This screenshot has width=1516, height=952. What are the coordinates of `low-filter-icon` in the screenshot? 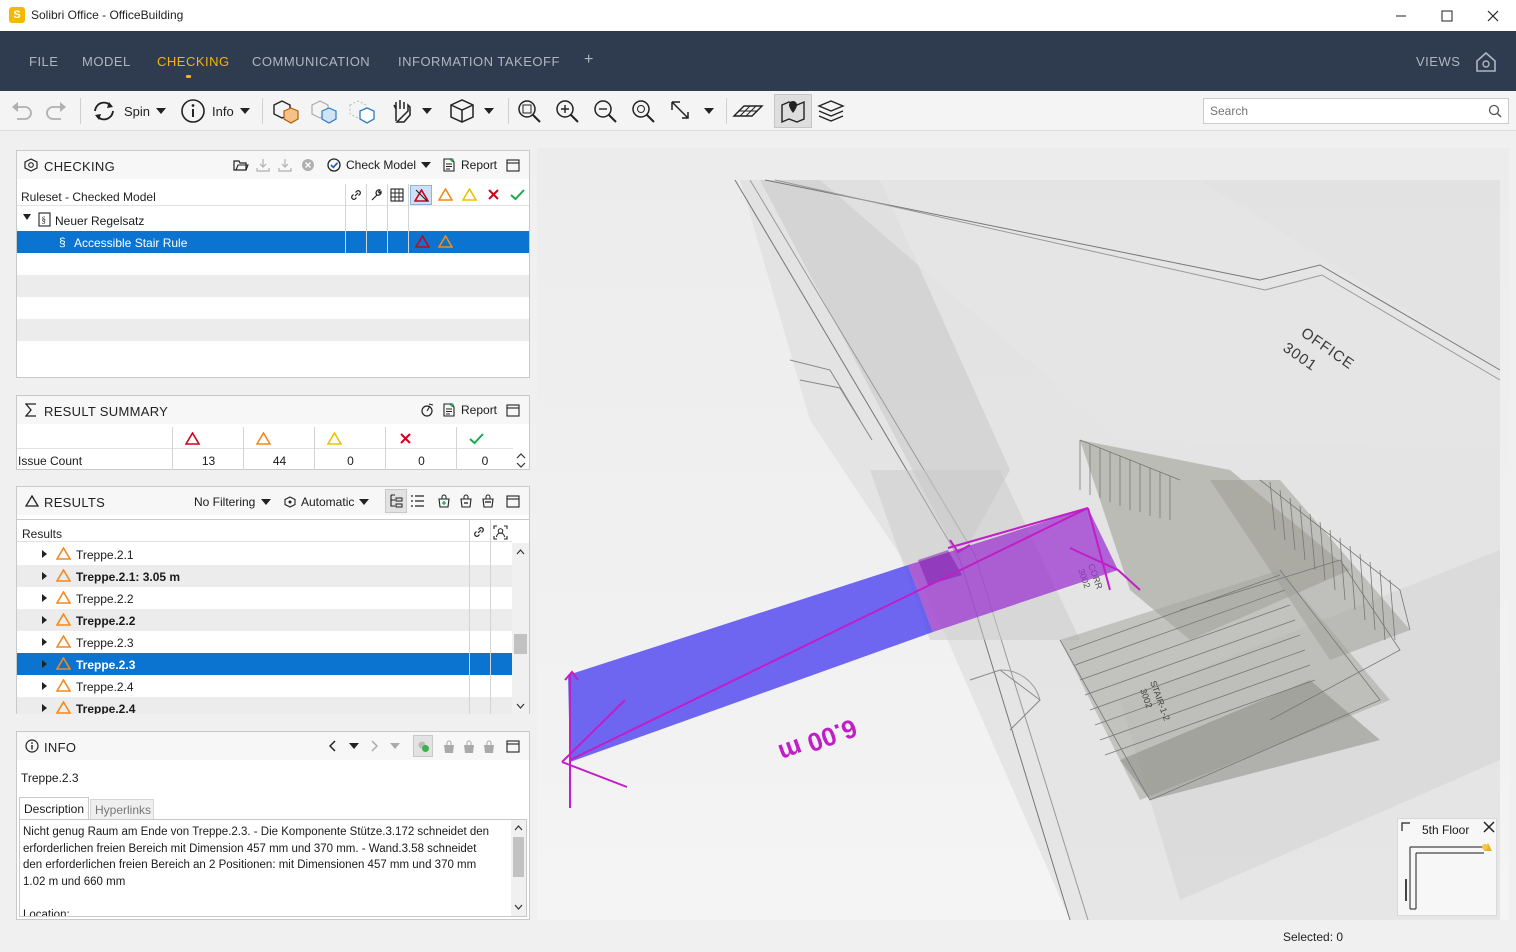 It's located at (469, 194).